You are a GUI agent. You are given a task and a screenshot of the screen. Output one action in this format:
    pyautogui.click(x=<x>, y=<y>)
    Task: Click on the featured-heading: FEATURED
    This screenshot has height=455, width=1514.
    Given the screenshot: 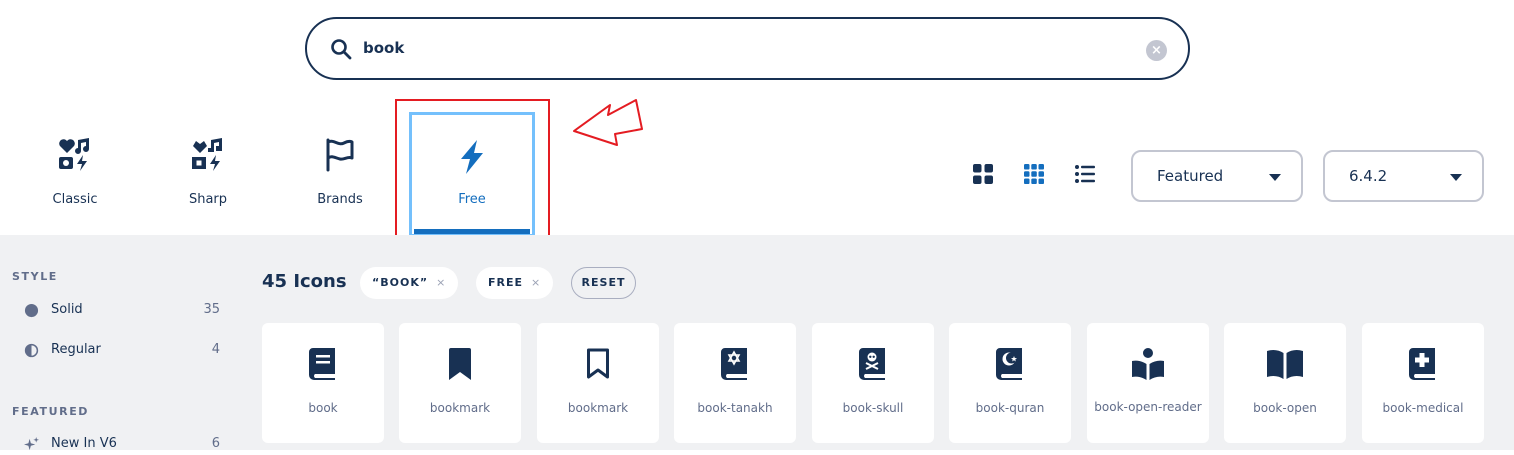 What is the action you would take?
    pyautogui.click(x=51, y=411)
    